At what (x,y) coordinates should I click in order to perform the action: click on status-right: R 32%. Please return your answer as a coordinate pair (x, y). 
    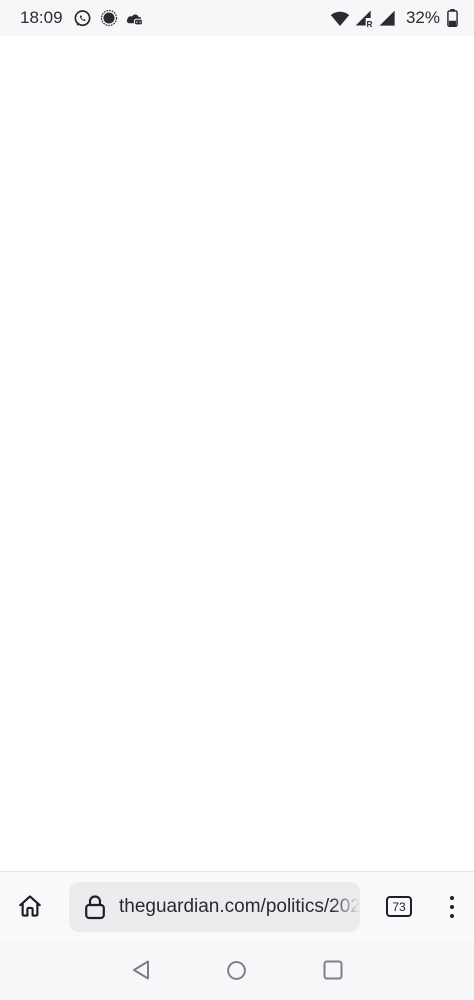
    Looking at the image, I should click on (394, 18).